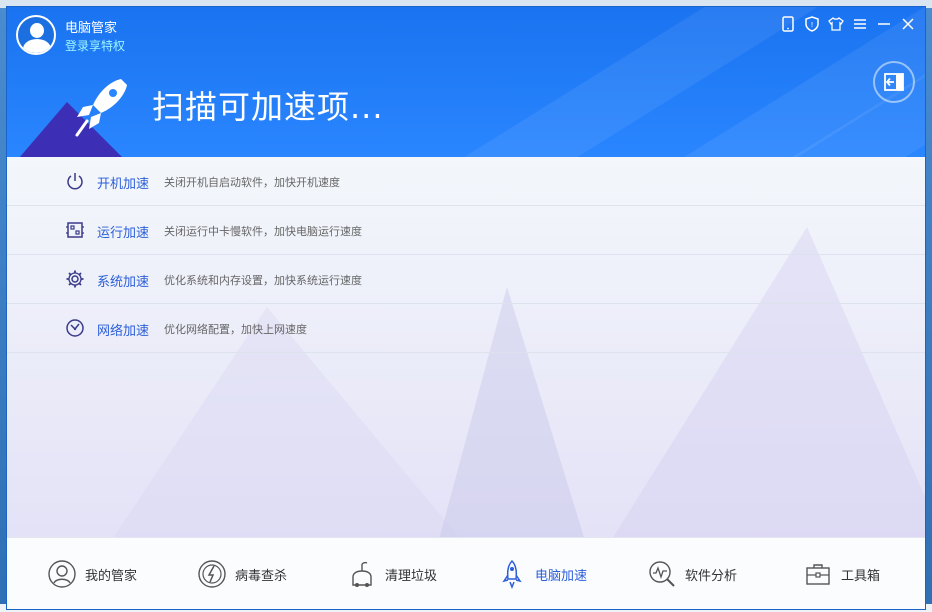 The image size is (932, 612). Describe the element at coordinates (212, 574) in the screenshot. I see `virus-scan-icon` at that location.